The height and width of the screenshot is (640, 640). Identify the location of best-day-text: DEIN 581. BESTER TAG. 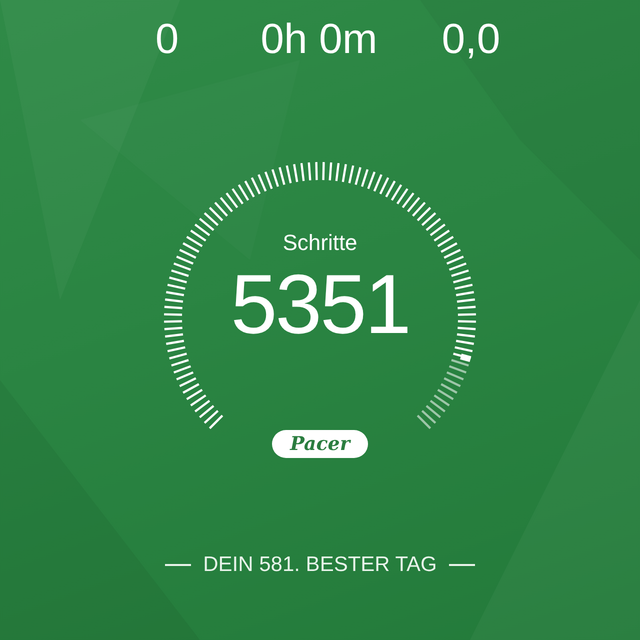
(320, 565).